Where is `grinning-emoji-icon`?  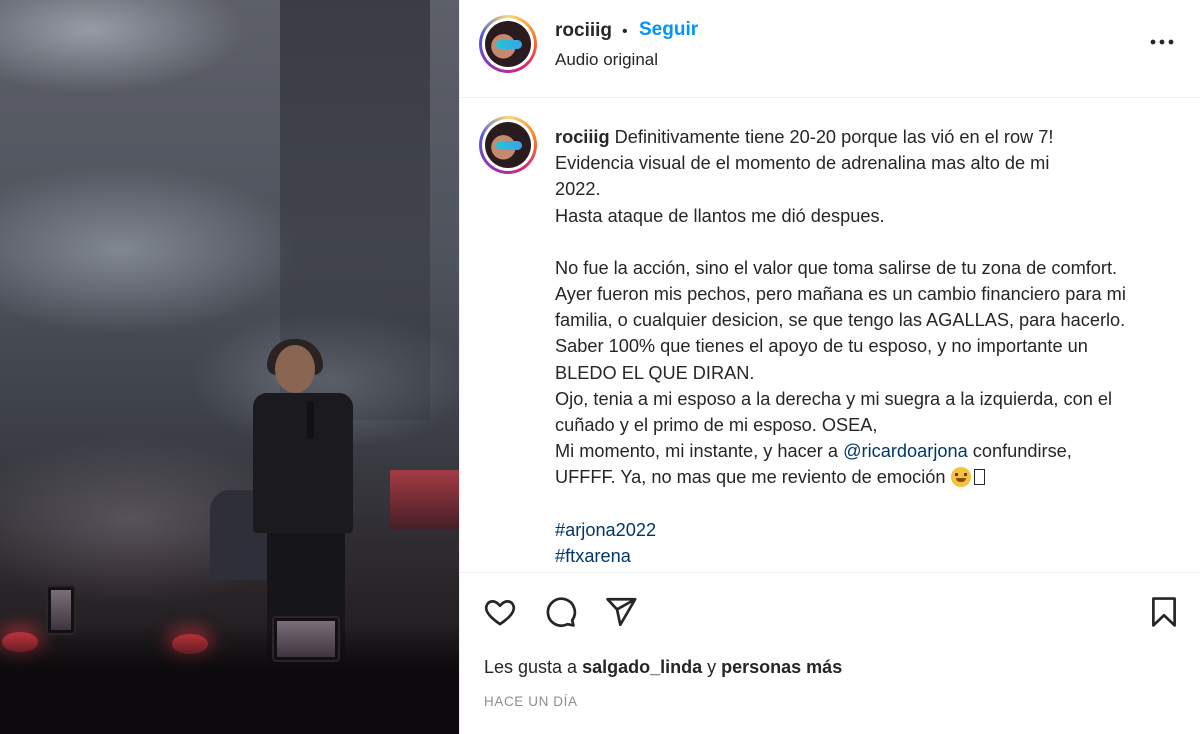 grinning-emoji-icon is located at coordinates (960, 477).